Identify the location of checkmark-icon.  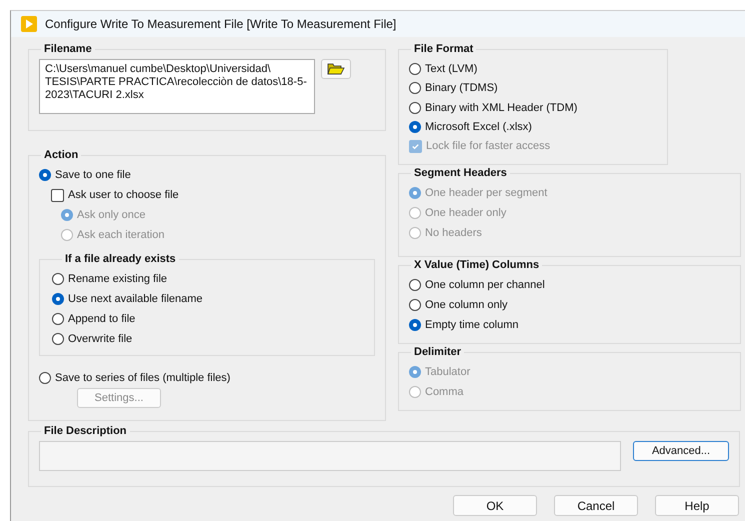
(415, 146).